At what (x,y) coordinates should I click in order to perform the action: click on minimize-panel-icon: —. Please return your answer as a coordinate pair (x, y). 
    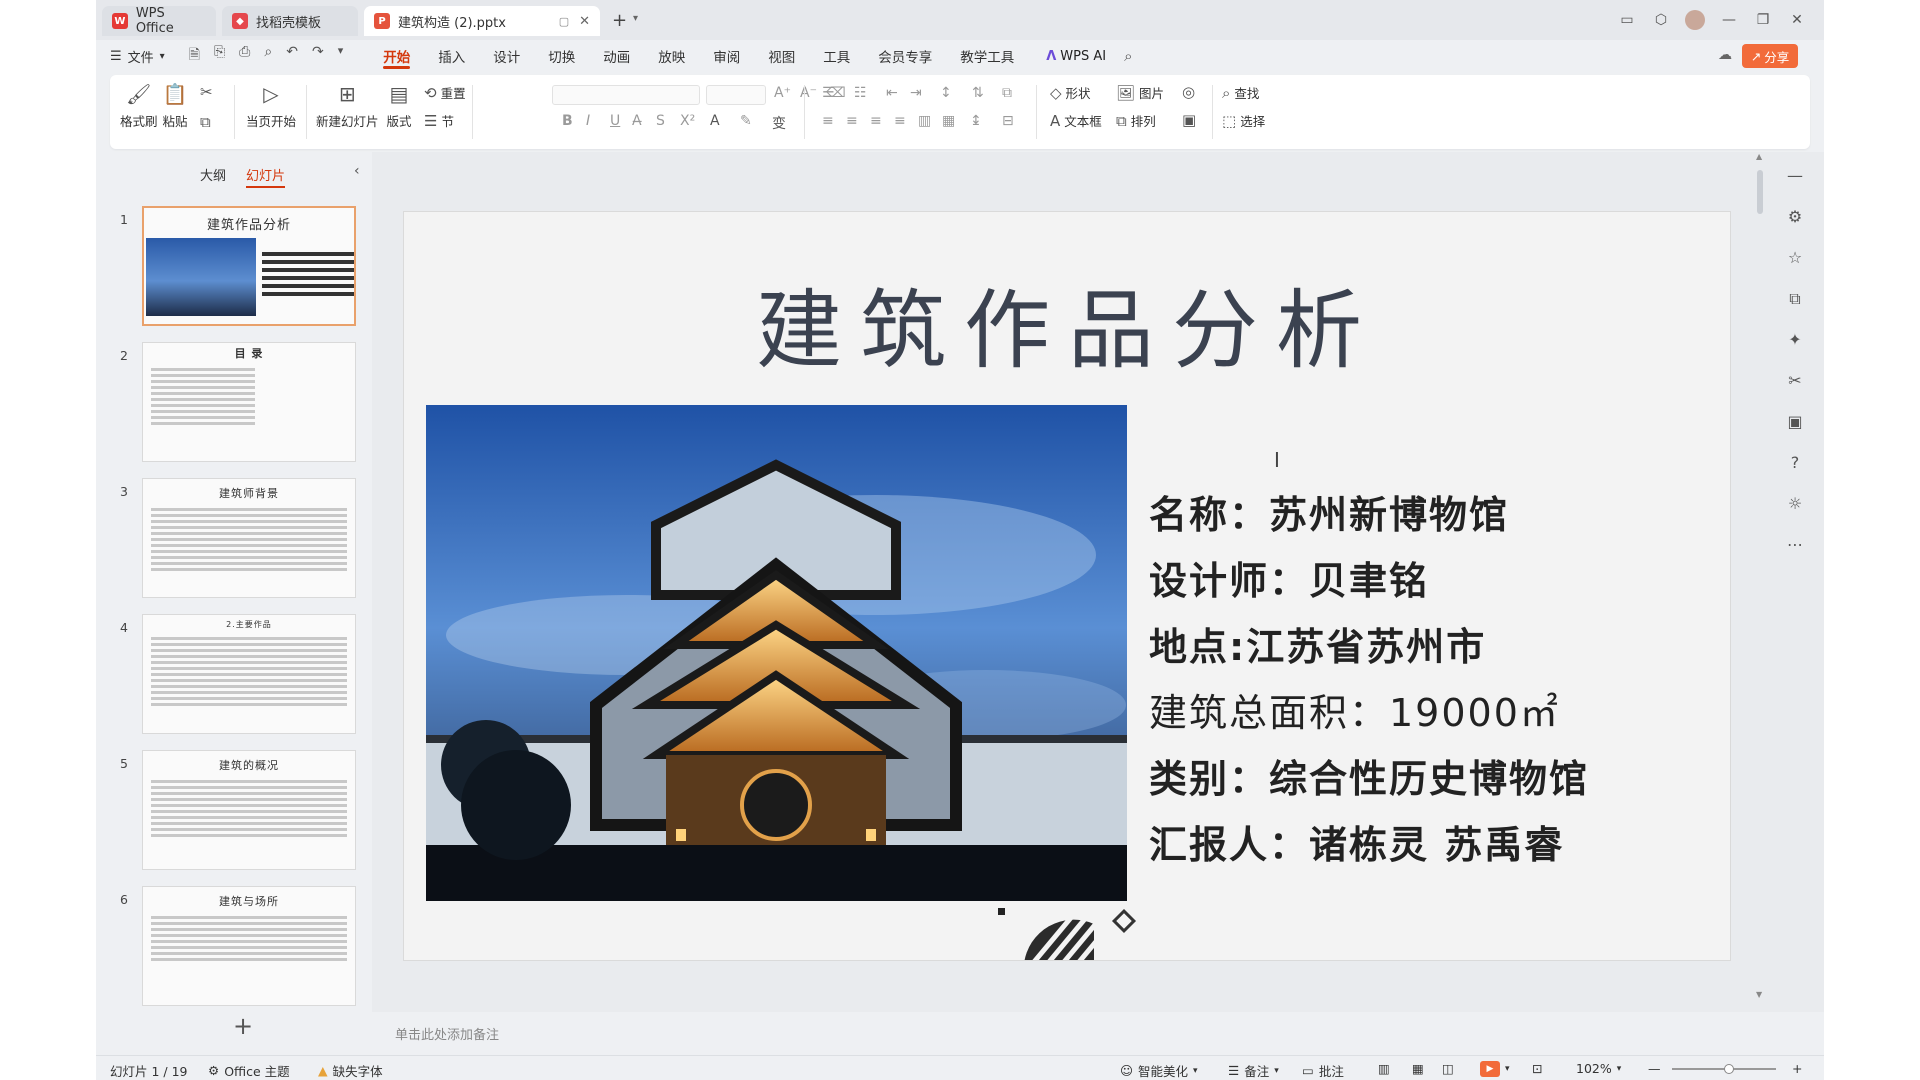
    Looking at the image, I should click on (1795, 175).